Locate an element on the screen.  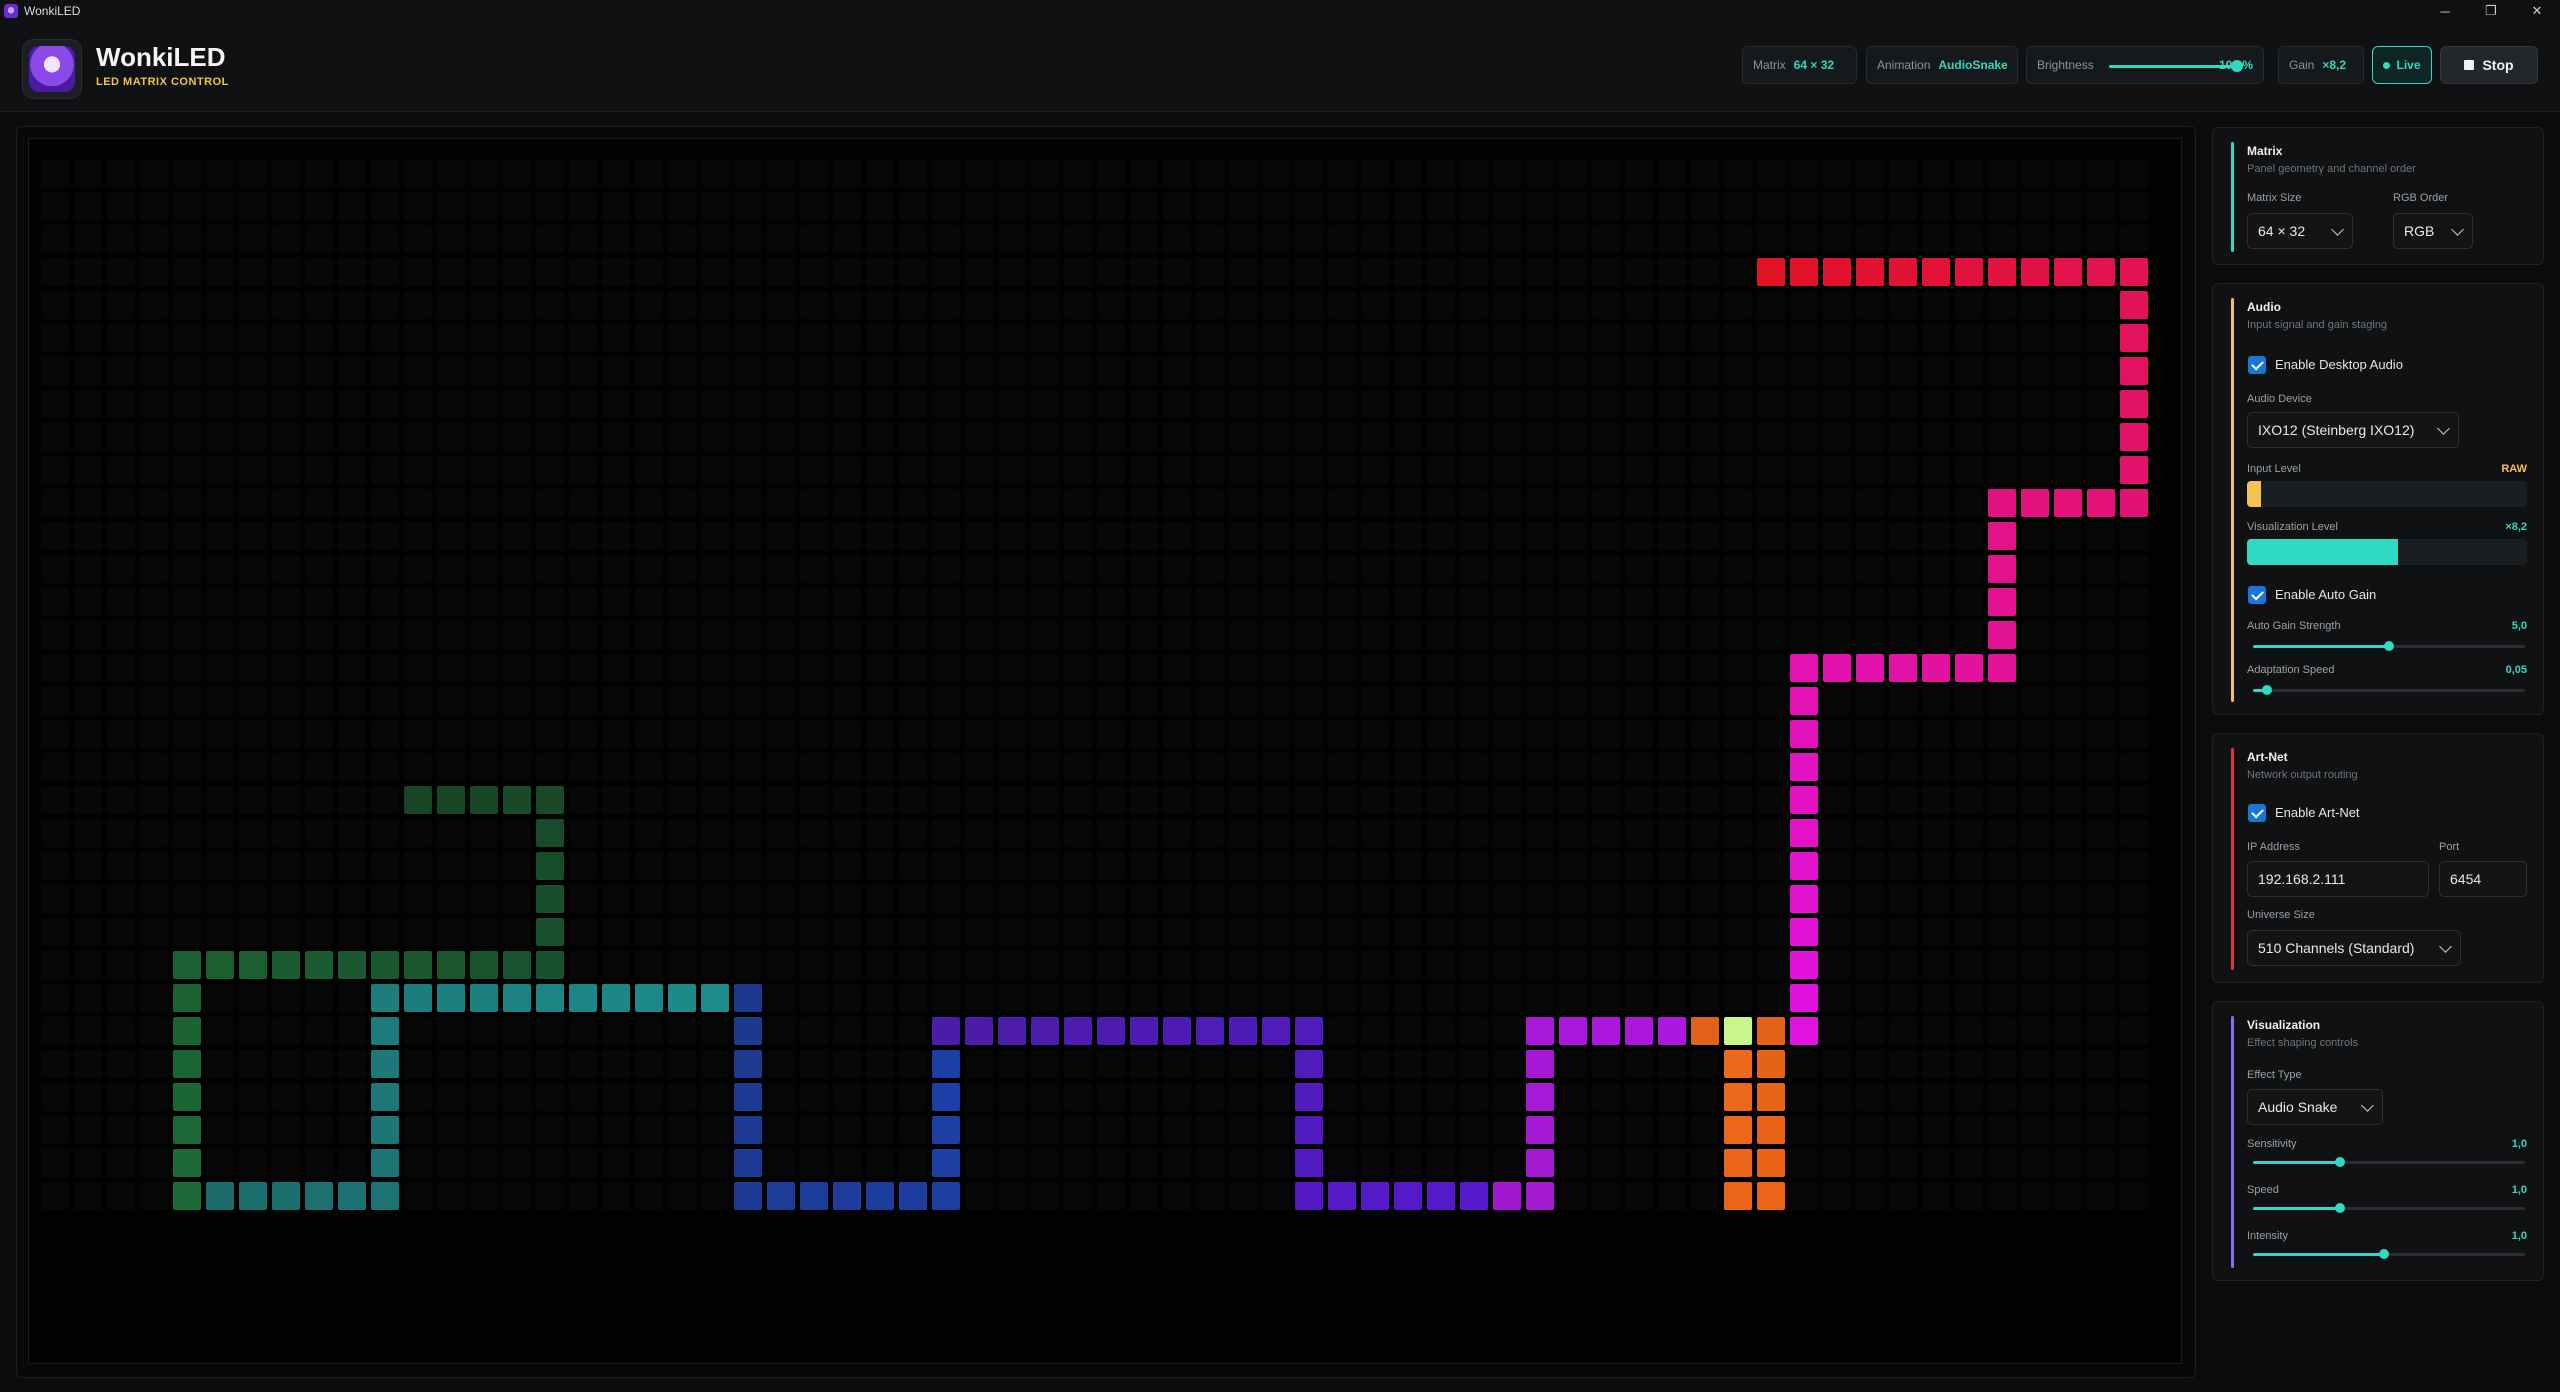
speed-thumb is located at coordinates (2340, 1208).